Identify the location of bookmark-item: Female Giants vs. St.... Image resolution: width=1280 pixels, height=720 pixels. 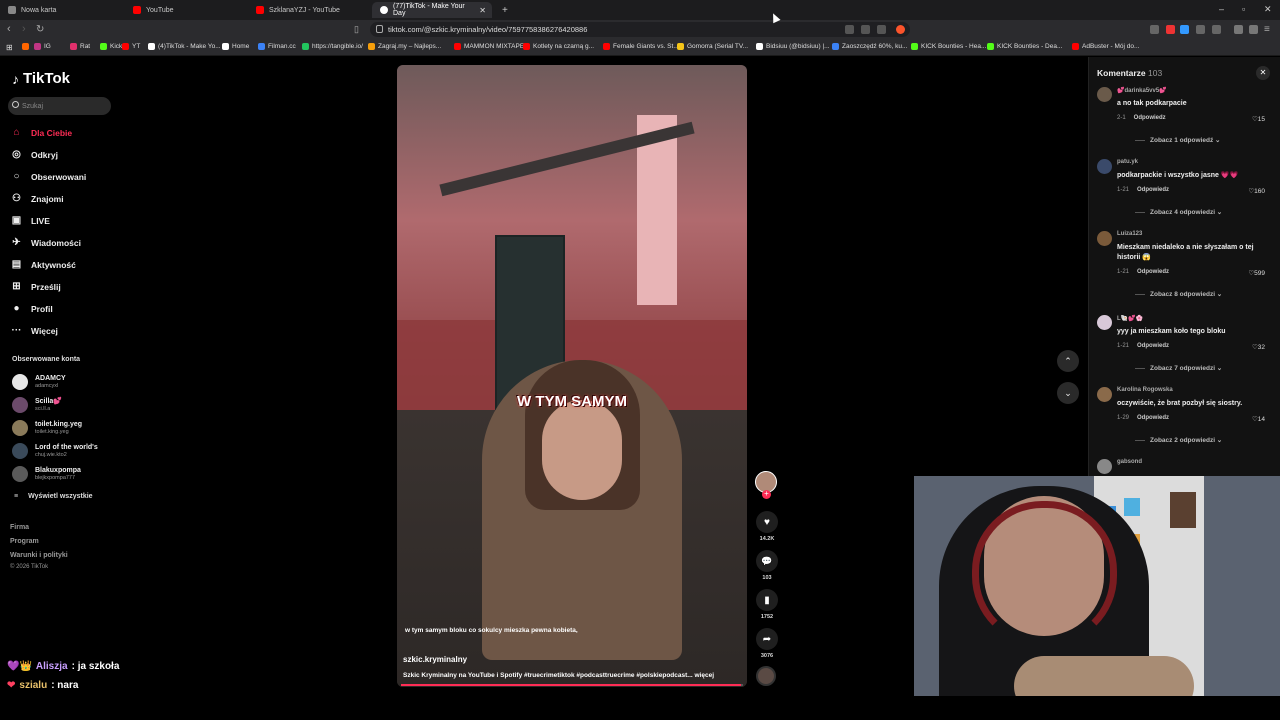
(641, 46).